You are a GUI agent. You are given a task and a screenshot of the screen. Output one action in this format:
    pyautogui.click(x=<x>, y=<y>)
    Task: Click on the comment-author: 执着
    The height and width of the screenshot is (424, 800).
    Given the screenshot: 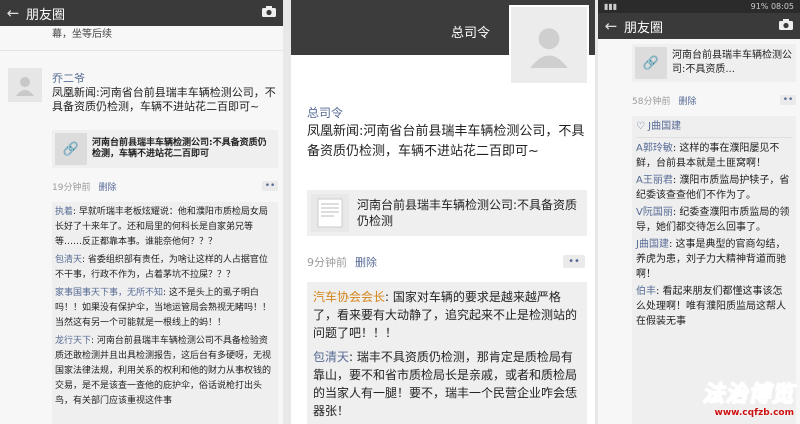 What is the action you would take?
    pyautogui.click(x=64, y=212)
    